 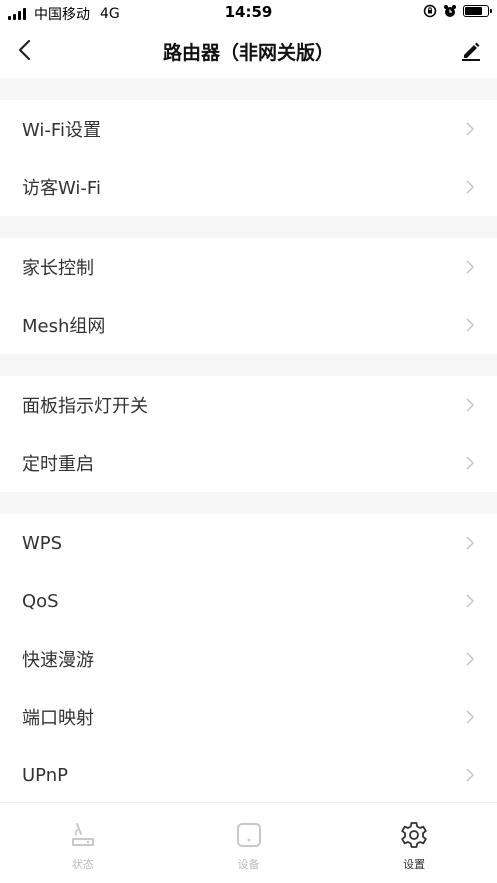 I want to click on navigation-header: 路由器（非网关版）, so click(x=248, y=52).